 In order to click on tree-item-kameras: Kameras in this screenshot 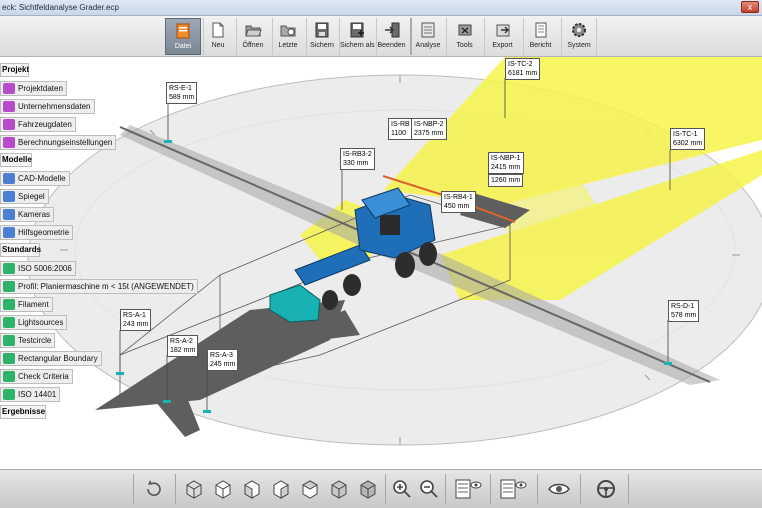, I will do `click(27, 214)`.